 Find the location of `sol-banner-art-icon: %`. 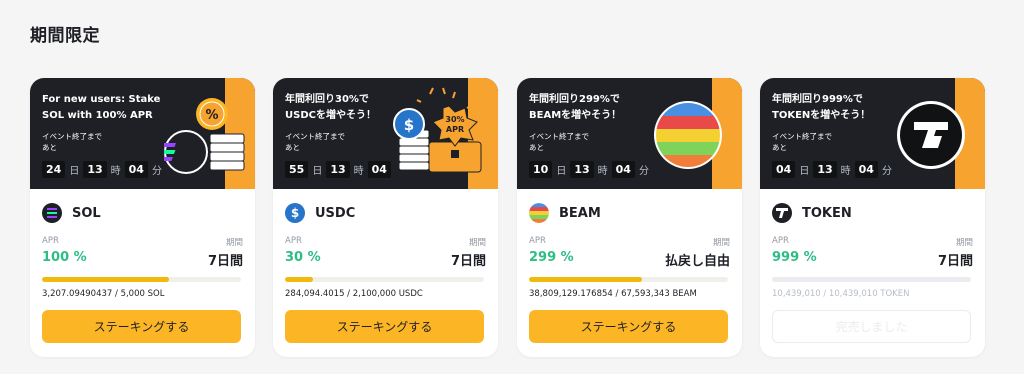

sol-banner-art-icon: % is located at coordinates (204, 136).